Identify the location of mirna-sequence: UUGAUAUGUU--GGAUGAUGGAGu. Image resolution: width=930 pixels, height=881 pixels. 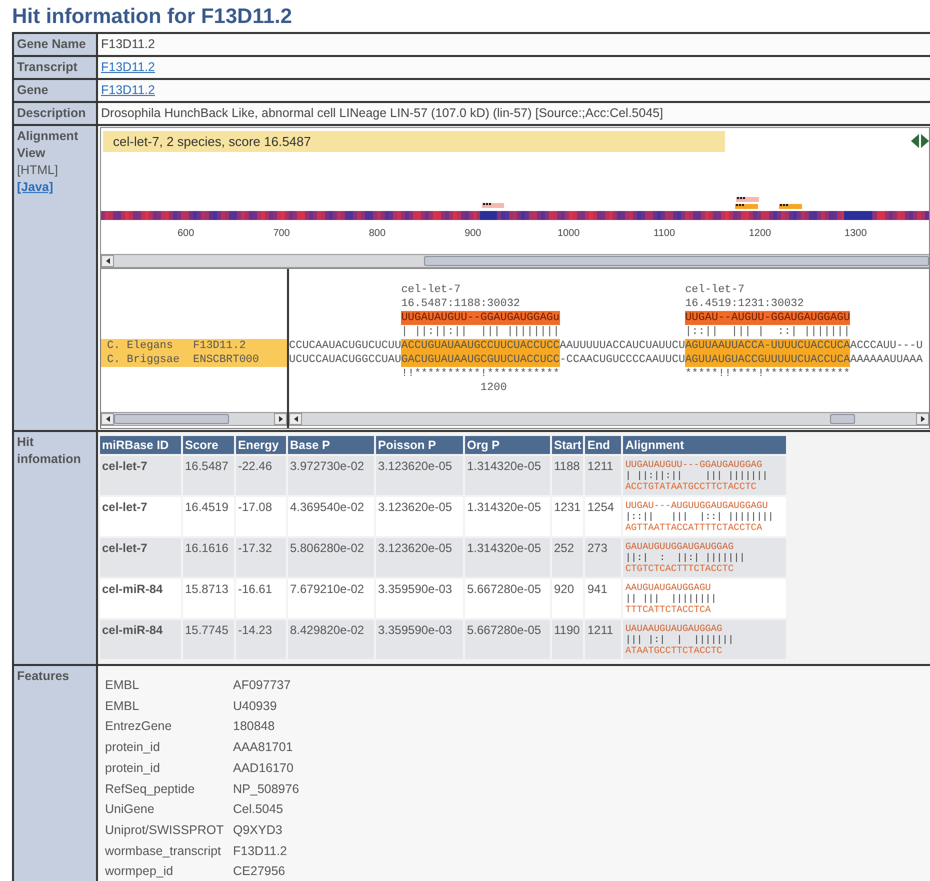
(480, 318).